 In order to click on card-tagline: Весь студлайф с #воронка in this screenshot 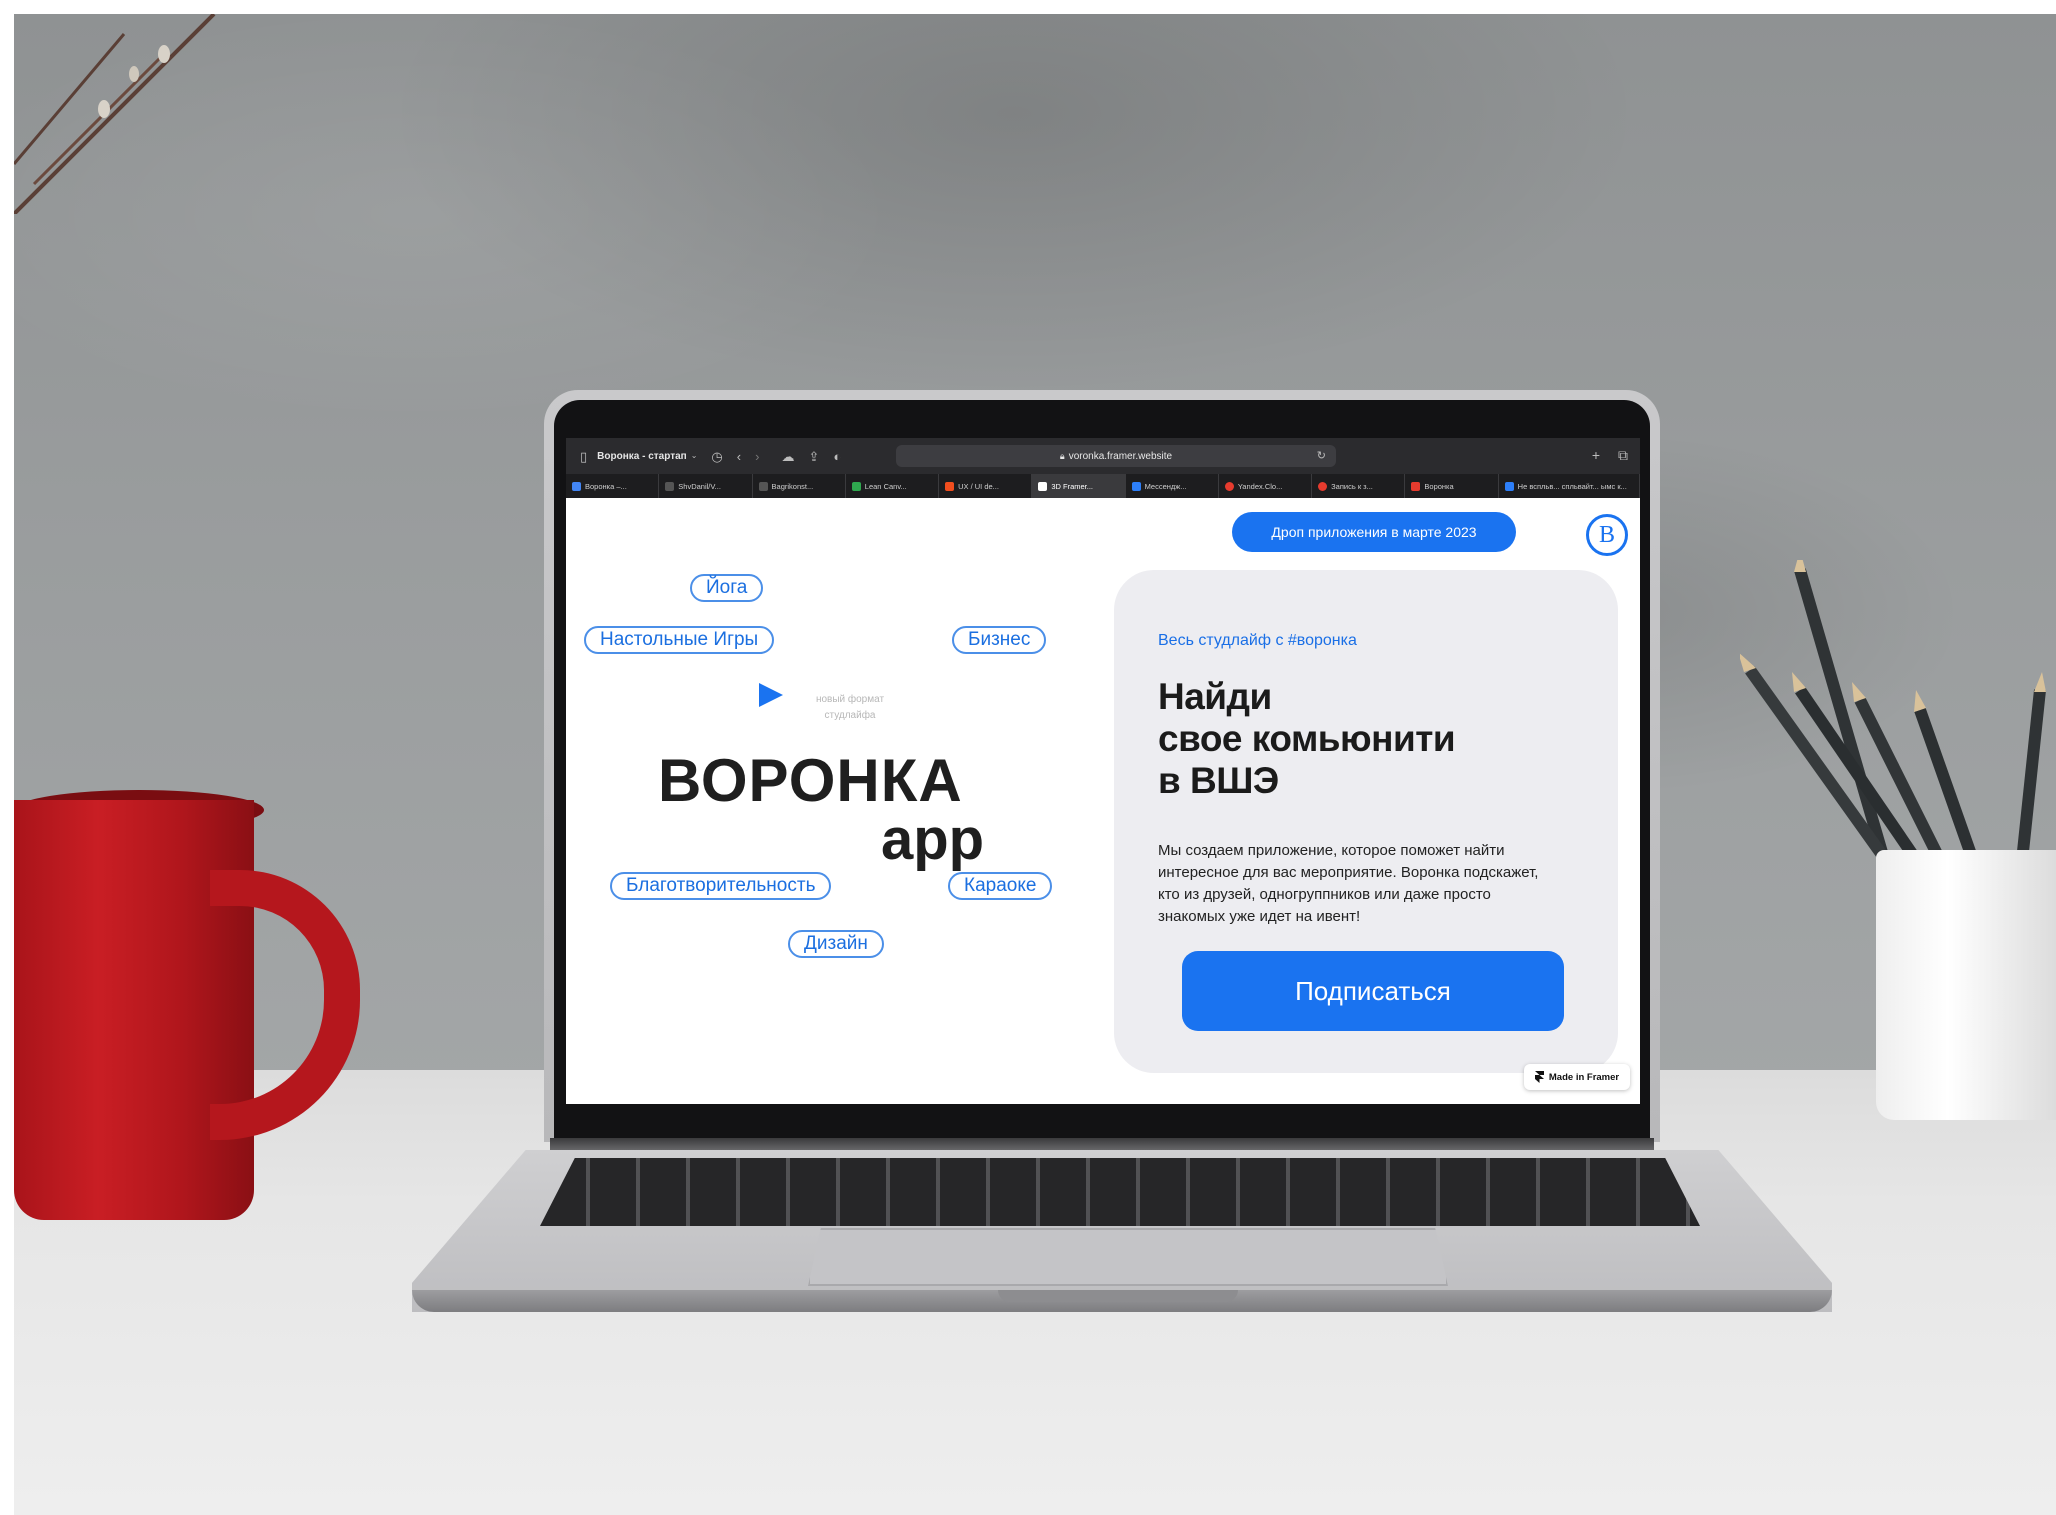, I will do `click(1257, 640)`.